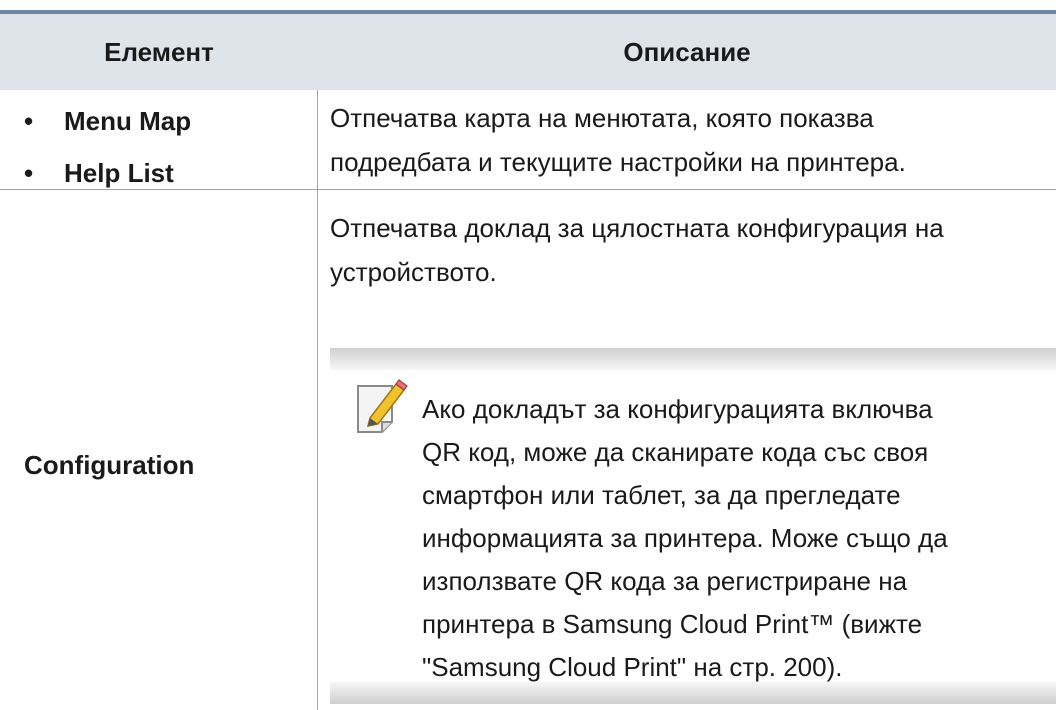 The width and height of the screenshot is (1056, 710). I want to click on configuration-label: Configuration, so click(109, 465).